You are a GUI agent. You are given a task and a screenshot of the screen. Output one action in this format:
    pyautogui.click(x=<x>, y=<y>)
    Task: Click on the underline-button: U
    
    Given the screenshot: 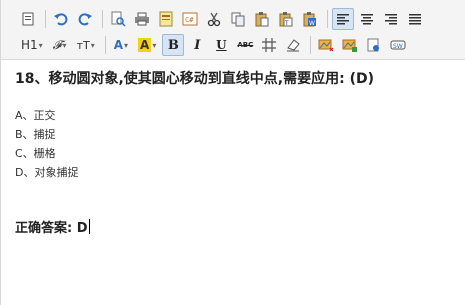 What is the action you would take?
    pyautogui.click(x=221, y=45)
    